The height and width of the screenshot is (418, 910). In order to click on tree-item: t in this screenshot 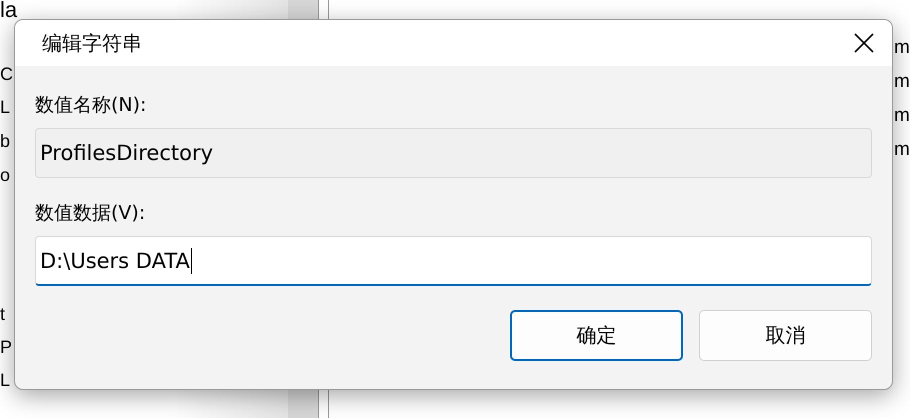, I will do `click(3, 314)`.